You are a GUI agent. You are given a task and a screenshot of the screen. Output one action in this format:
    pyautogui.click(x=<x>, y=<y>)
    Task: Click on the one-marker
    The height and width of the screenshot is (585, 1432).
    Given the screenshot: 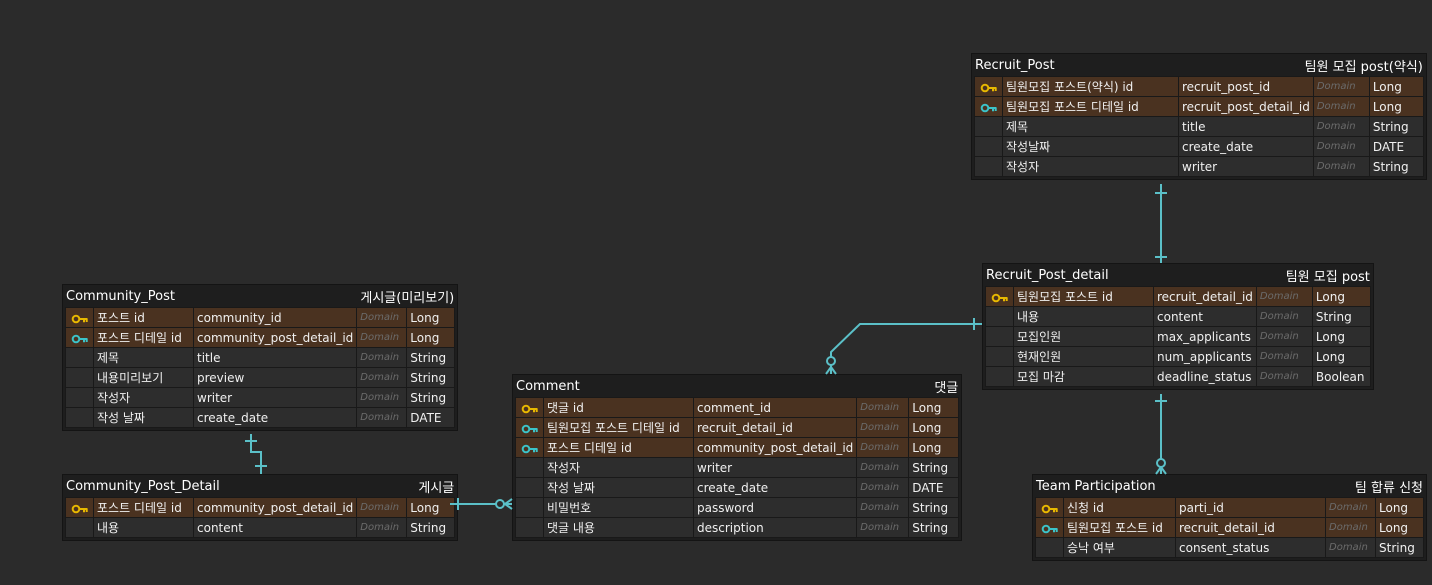 What is the action you would take?
    pyautogui.click(x=256, y=453)
    